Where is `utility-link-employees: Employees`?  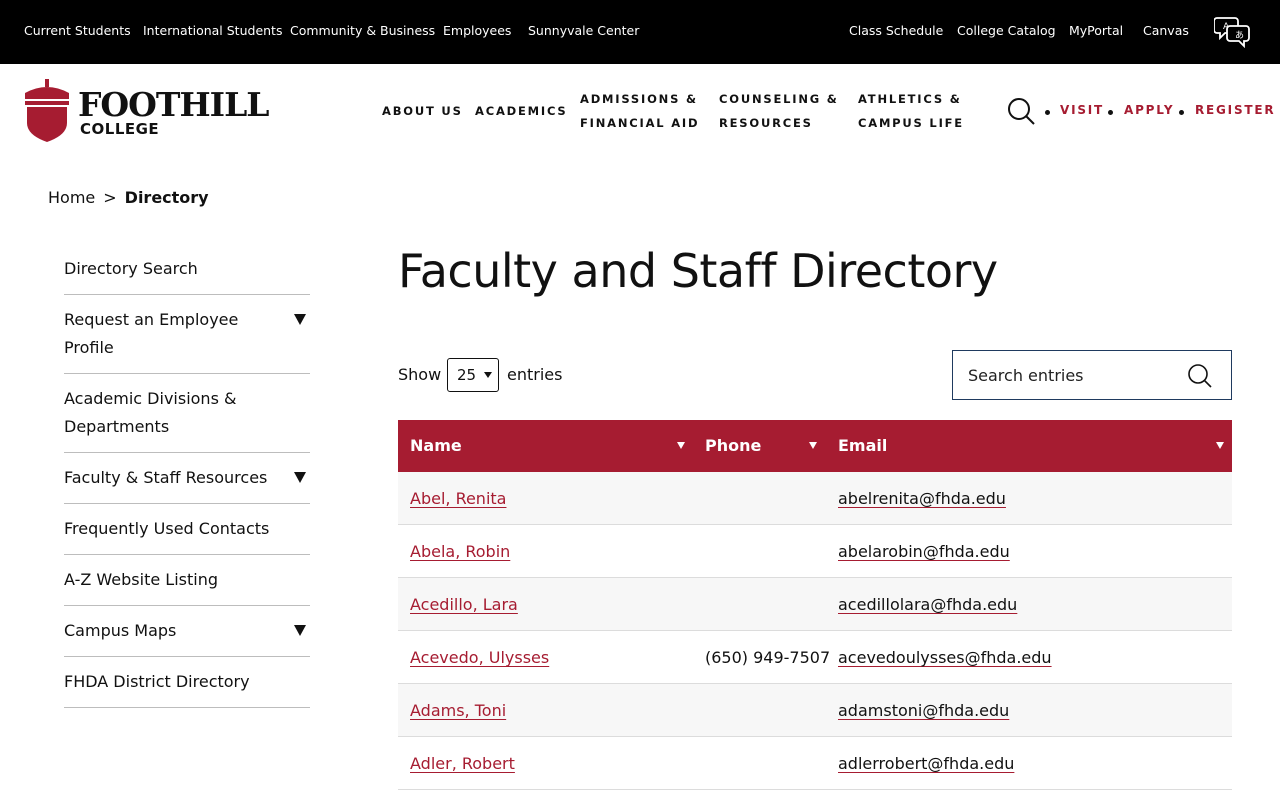
utility-link-employees: Employees is located at coordinates (477, 30).